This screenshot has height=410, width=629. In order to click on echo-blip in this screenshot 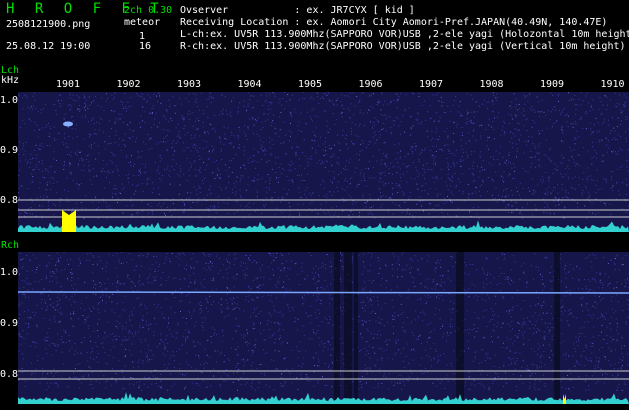, I will do `click(68, 124)`.